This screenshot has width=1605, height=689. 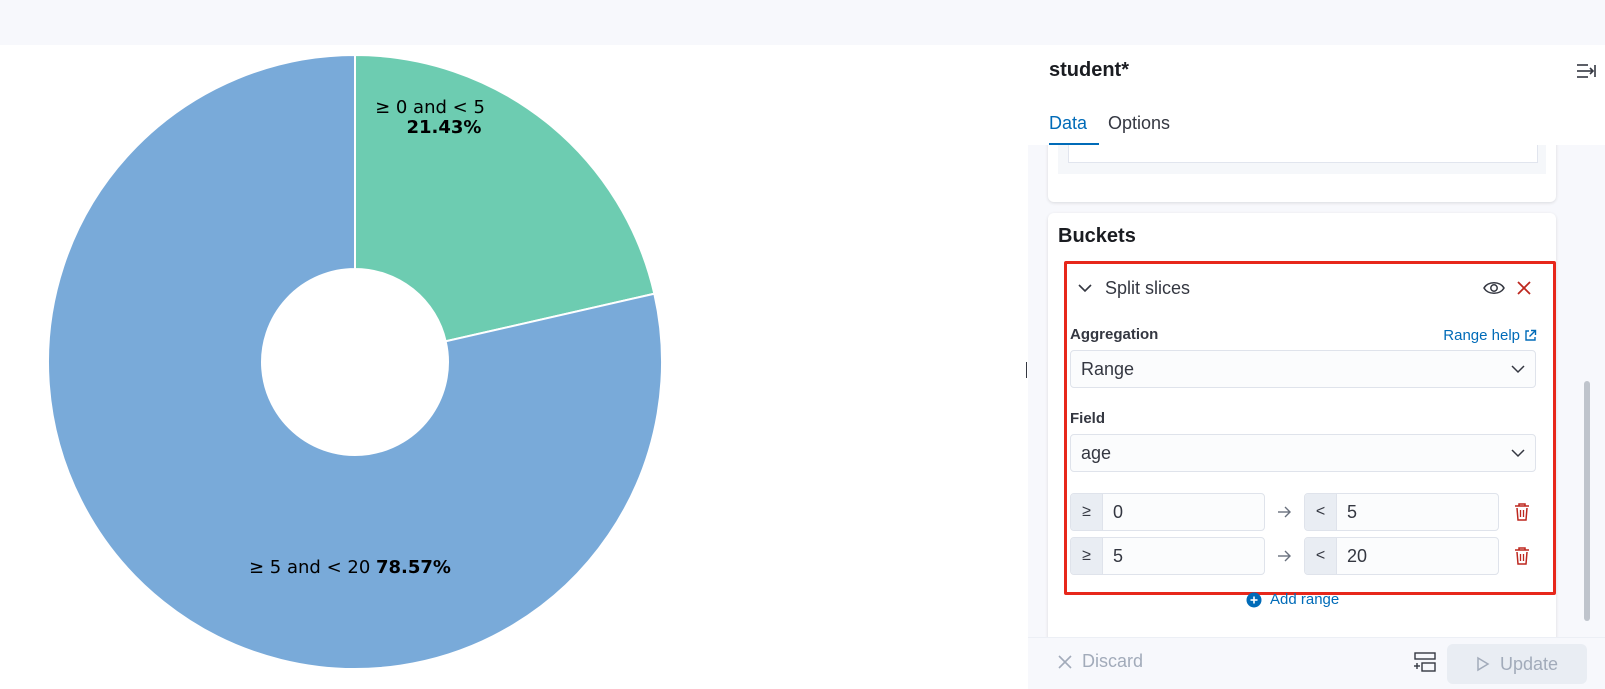 I want to click on bucket-label: Split slices, so click(x=1148, y=288).